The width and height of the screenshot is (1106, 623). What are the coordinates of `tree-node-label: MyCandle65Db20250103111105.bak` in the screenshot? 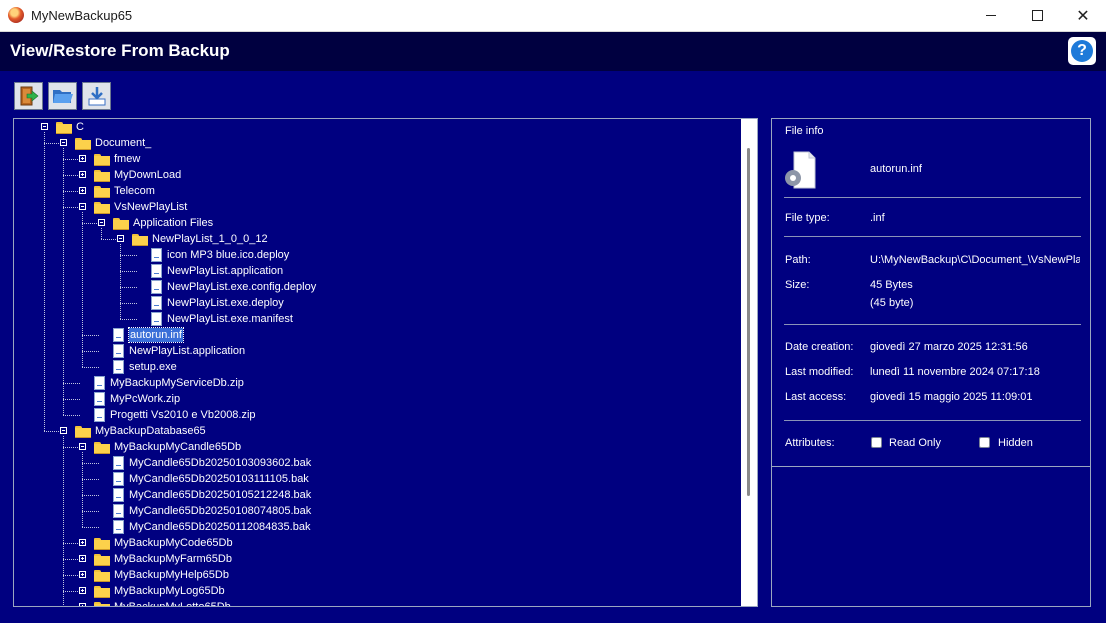 It's located at (219, 479).